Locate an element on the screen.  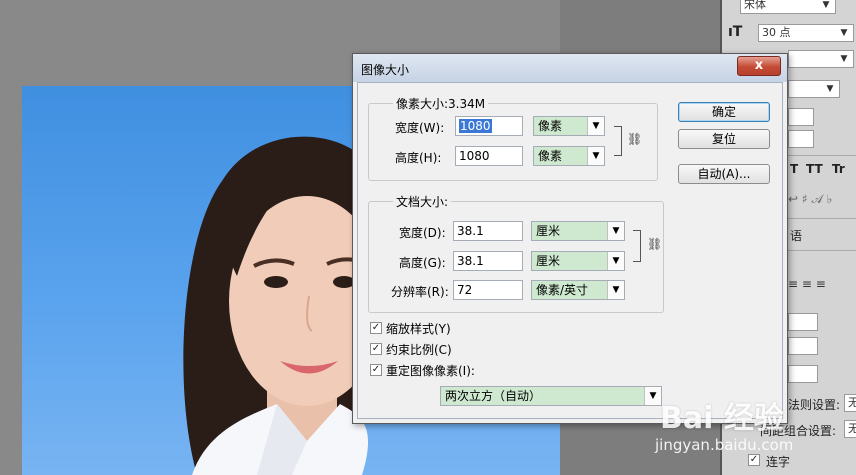
pixel-height-value: 1080 is located at coordinates (474, 156).